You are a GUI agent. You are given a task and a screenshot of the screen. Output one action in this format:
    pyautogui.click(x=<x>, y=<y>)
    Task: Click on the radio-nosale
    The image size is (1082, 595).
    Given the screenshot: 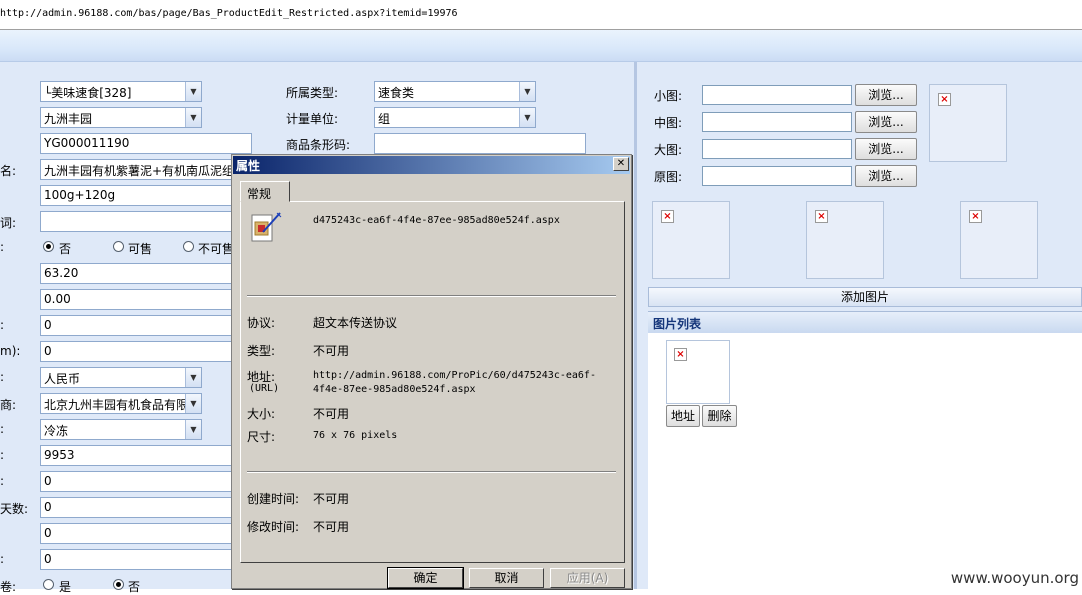 What is the action you would take?
    pyautogui.click(x=188, y=246)
    